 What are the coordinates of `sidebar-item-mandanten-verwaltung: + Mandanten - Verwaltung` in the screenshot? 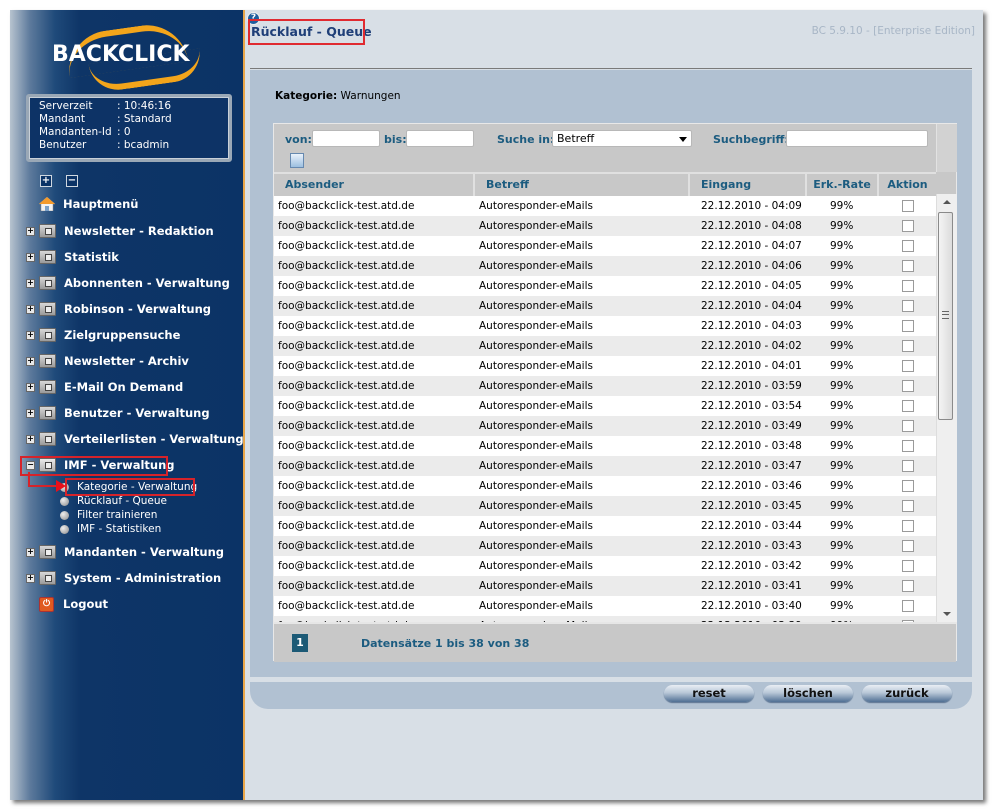 It's located at (125, 552).